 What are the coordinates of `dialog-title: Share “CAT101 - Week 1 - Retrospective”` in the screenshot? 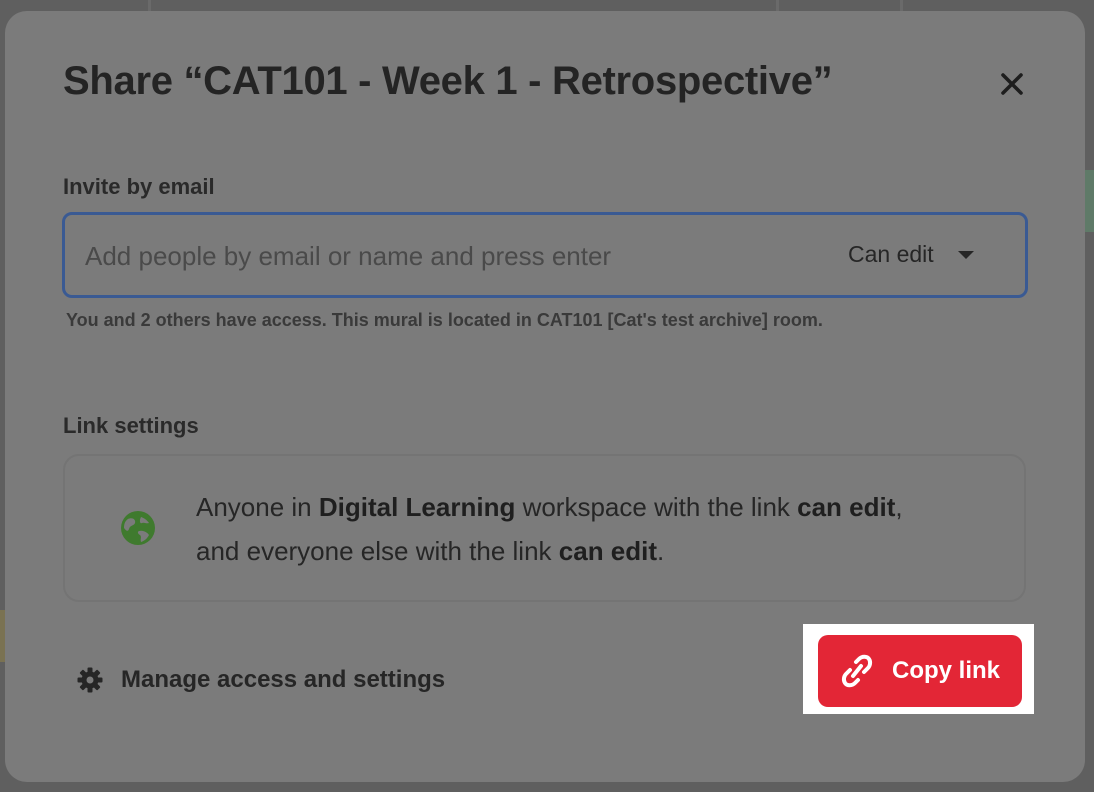 It's located at (448, 81).